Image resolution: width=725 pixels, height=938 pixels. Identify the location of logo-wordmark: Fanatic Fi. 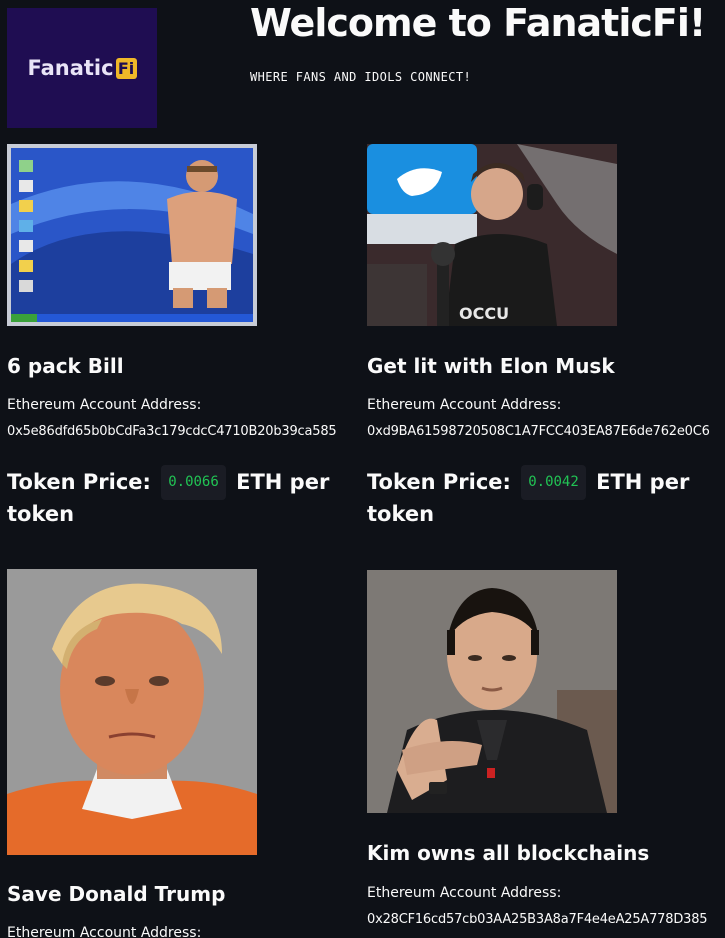
(82, 68).